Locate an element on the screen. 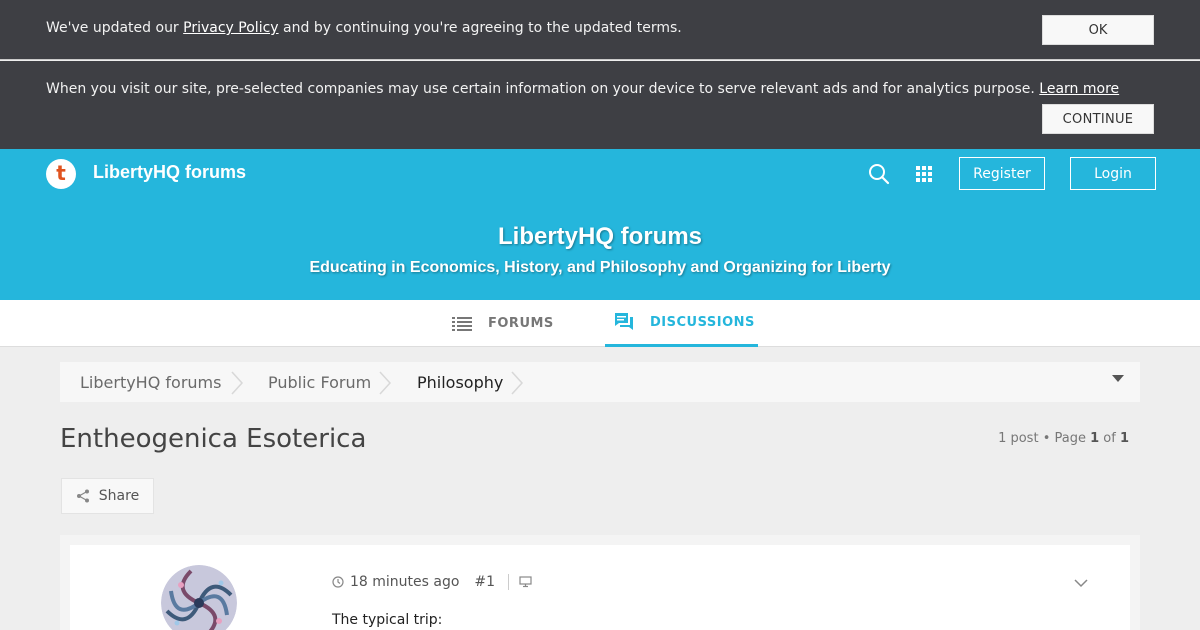 This screenshot has height=630, width=1200. apps-grid-icon is located at coordinates (924, 175).